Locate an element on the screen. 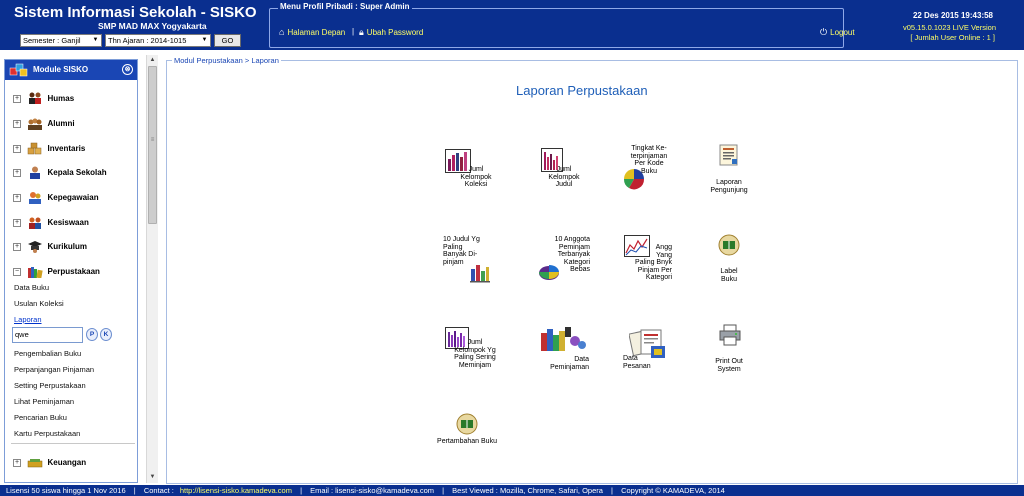 Image resolution: width=1024 pixels, height=496 pixels. scroll-thumb: ≡ is located at coordinates (152, 145).